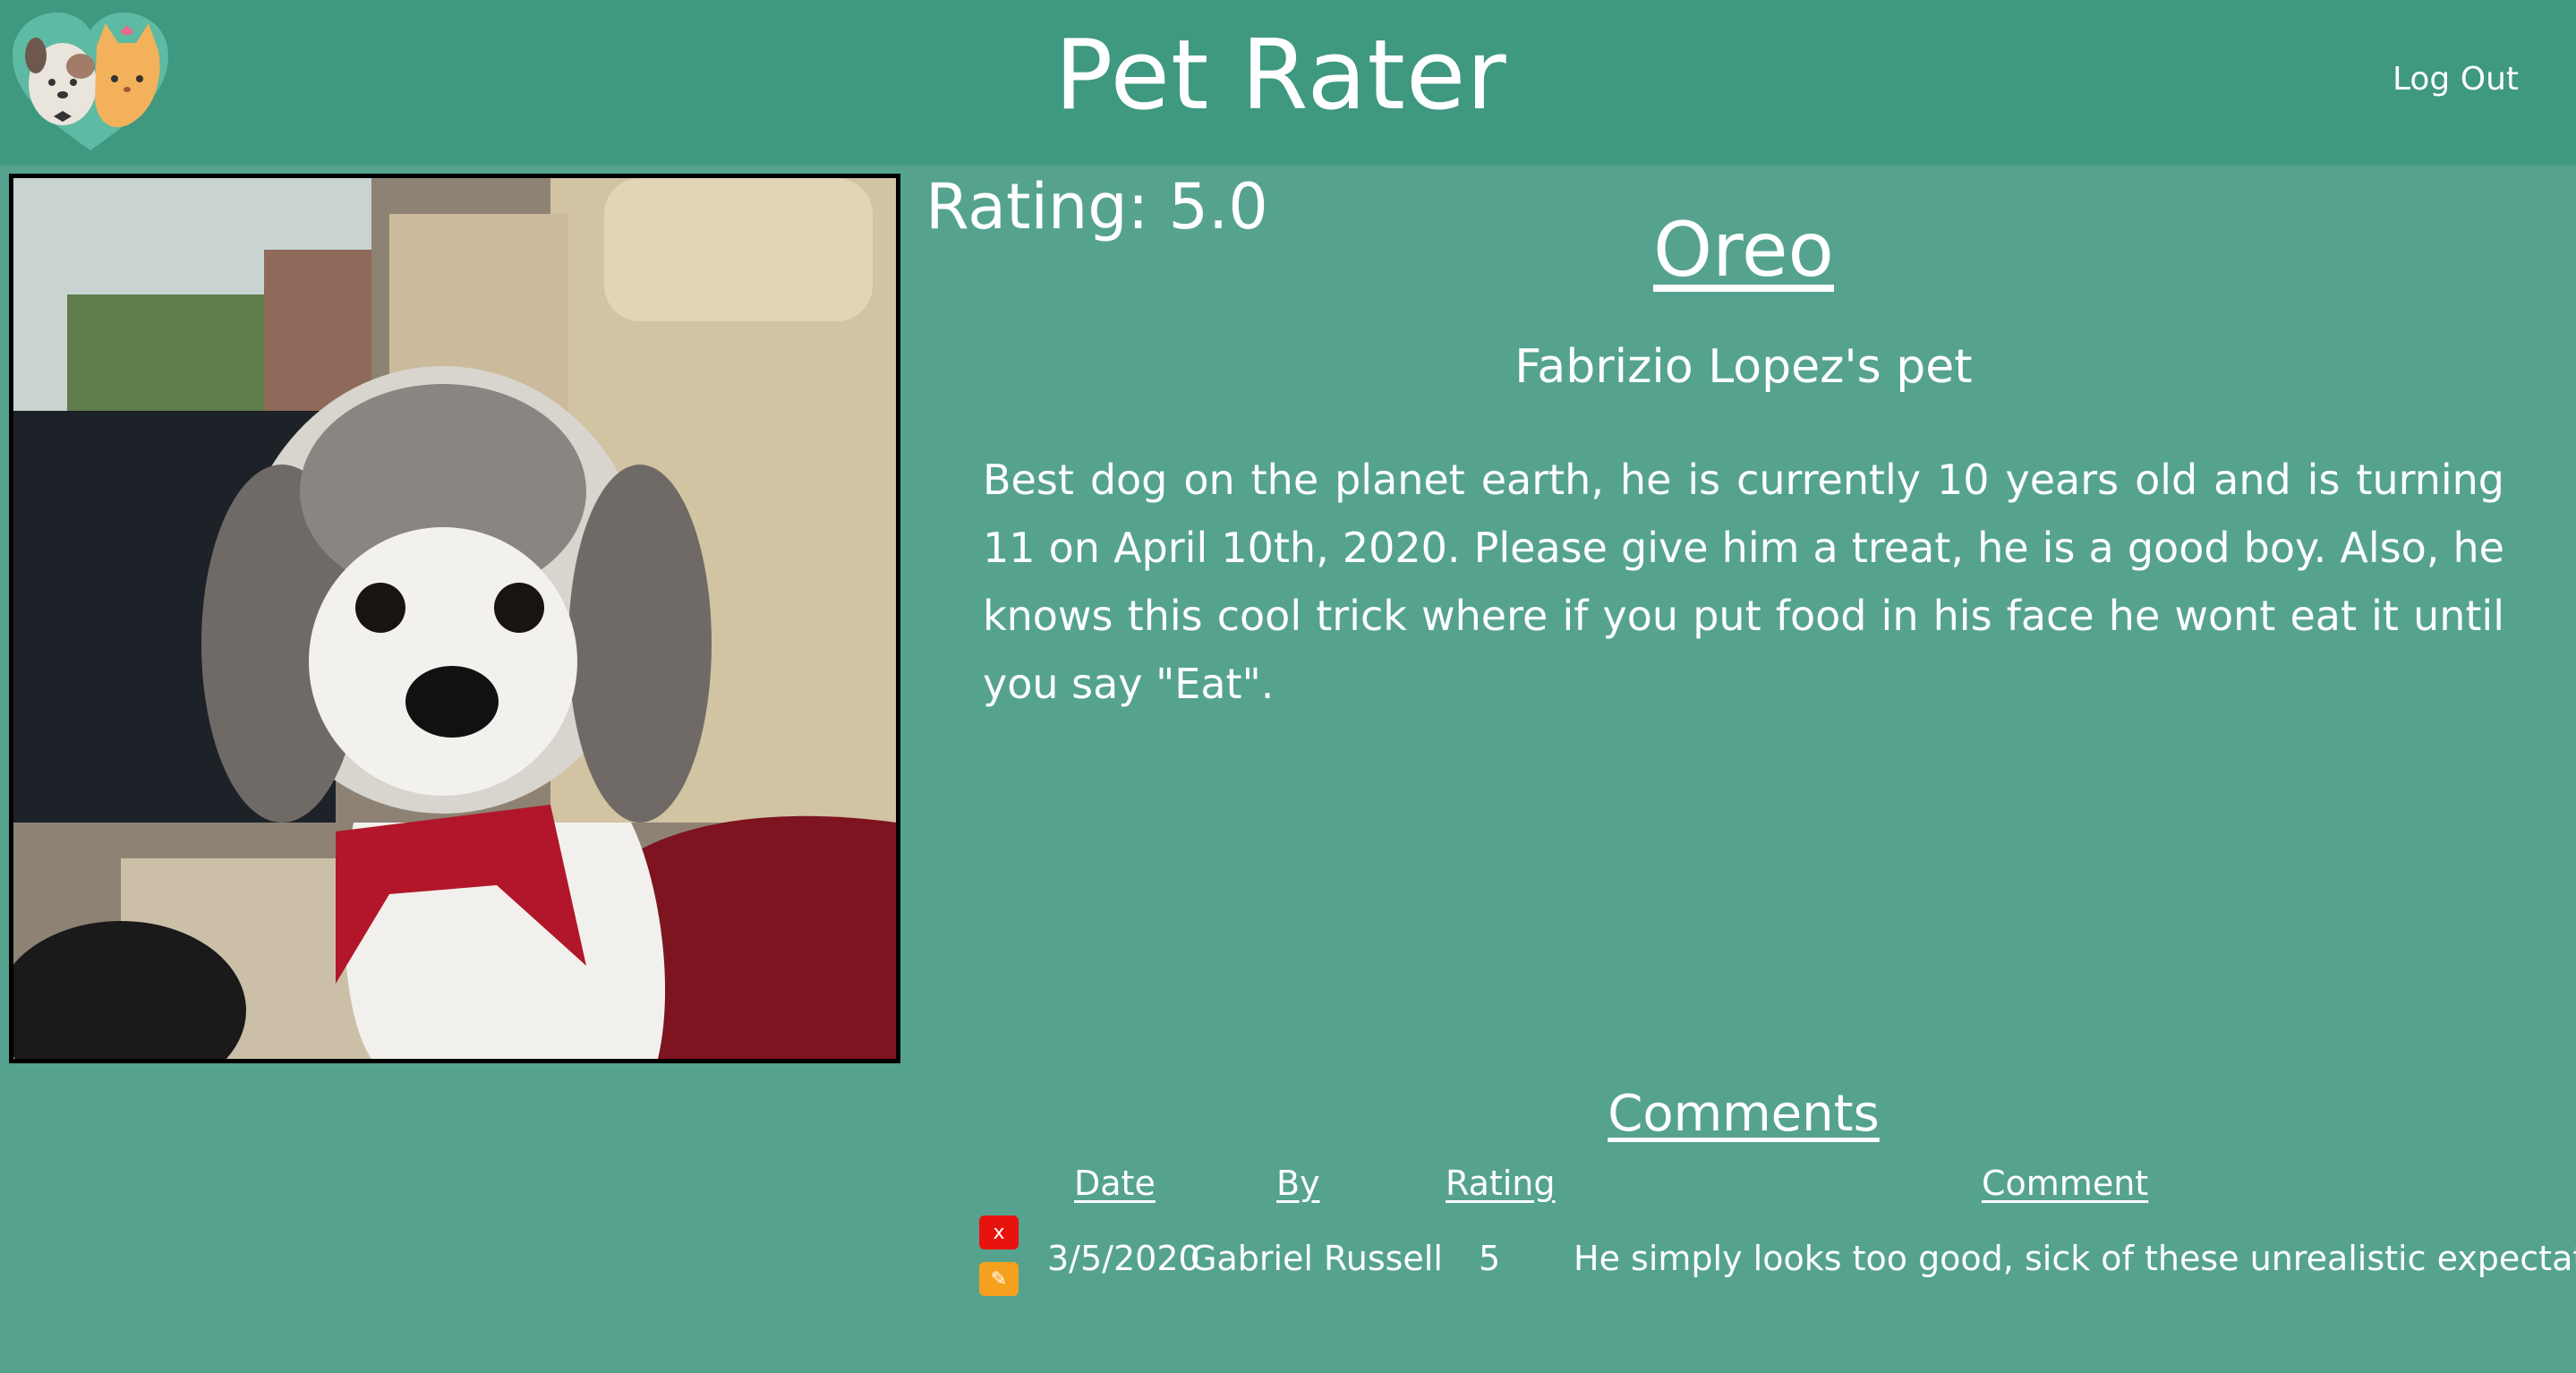  What do you see at coordinates (1743, 250) in the screenshot?
I see `pet-name: Oreo` at bounding box center [1743, 250].